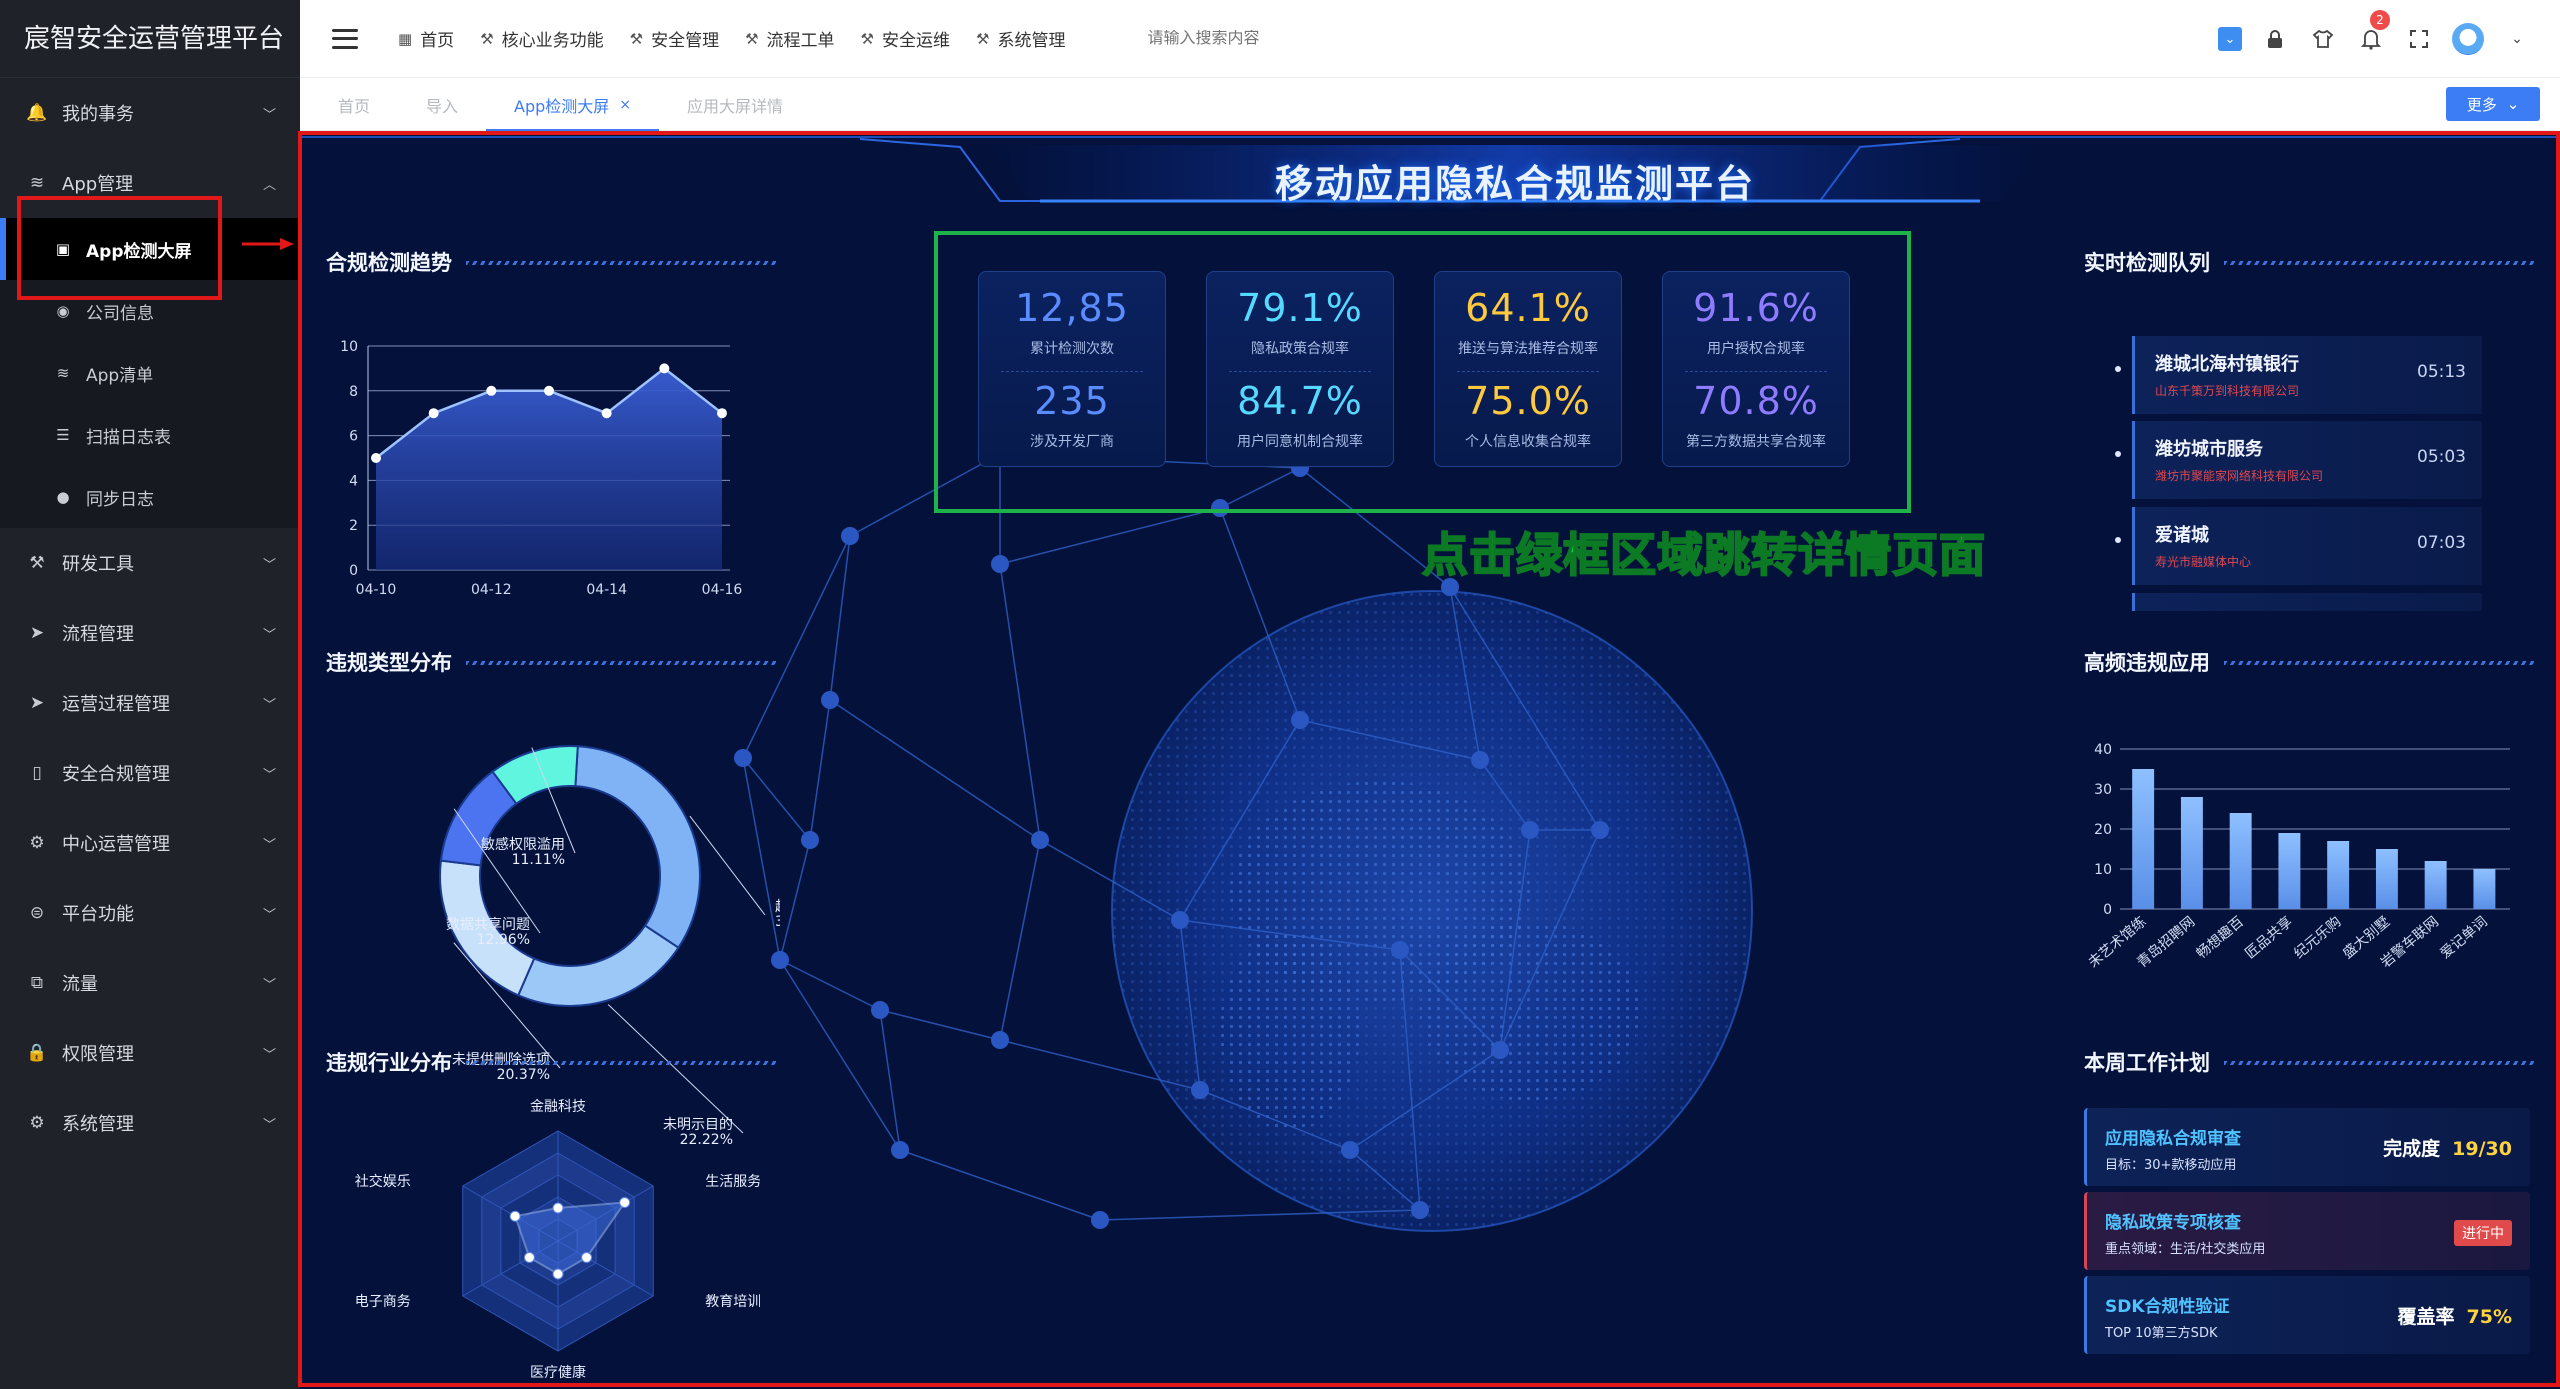 Image resolution: width=2560 pixels, height=1389 pixels. Describe the element at coordinates (1528, 369) in the screenshot. I see `kpi-card: 64.1% 推送与算法推荐合规率 75.0% 个人信息收集合规率` at that location.